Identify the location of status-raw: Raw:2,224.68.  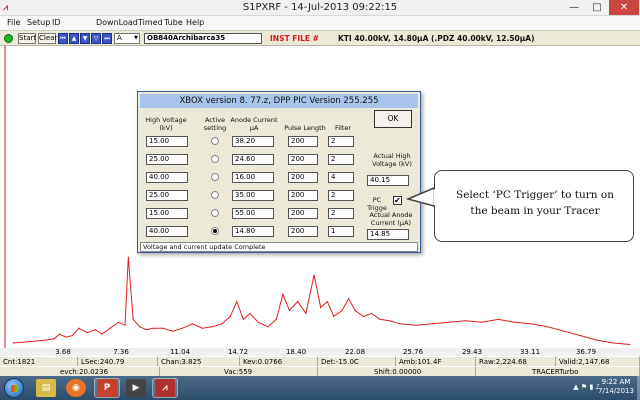
(516, 361).